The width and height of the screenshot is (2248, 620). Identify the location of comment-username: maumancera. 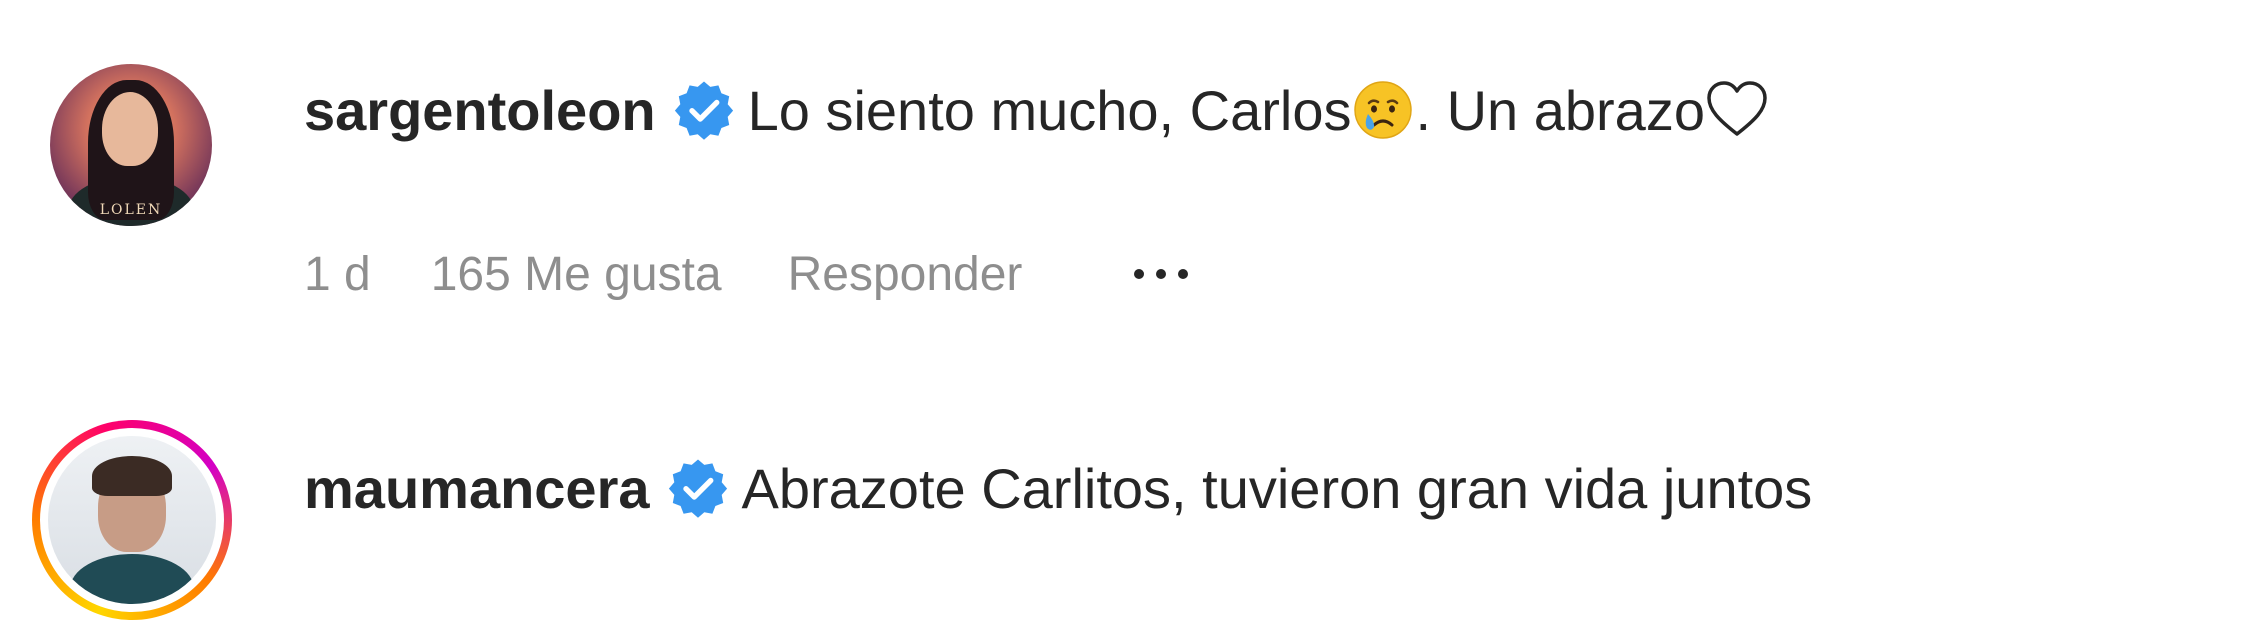
(477, 488).